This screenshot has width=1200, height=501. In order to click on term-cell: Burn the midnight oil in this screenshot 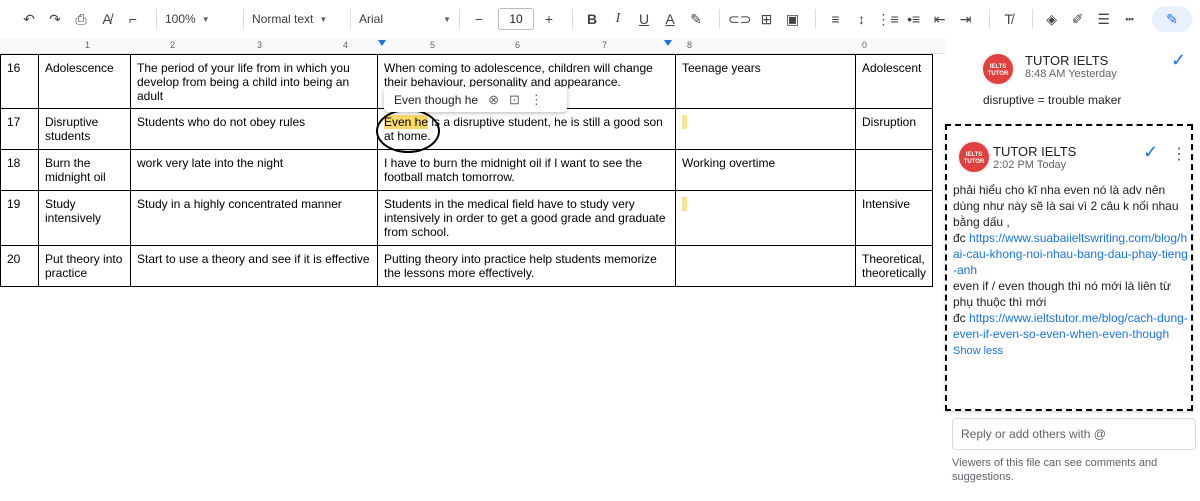, I will do `click(84, 170)`.